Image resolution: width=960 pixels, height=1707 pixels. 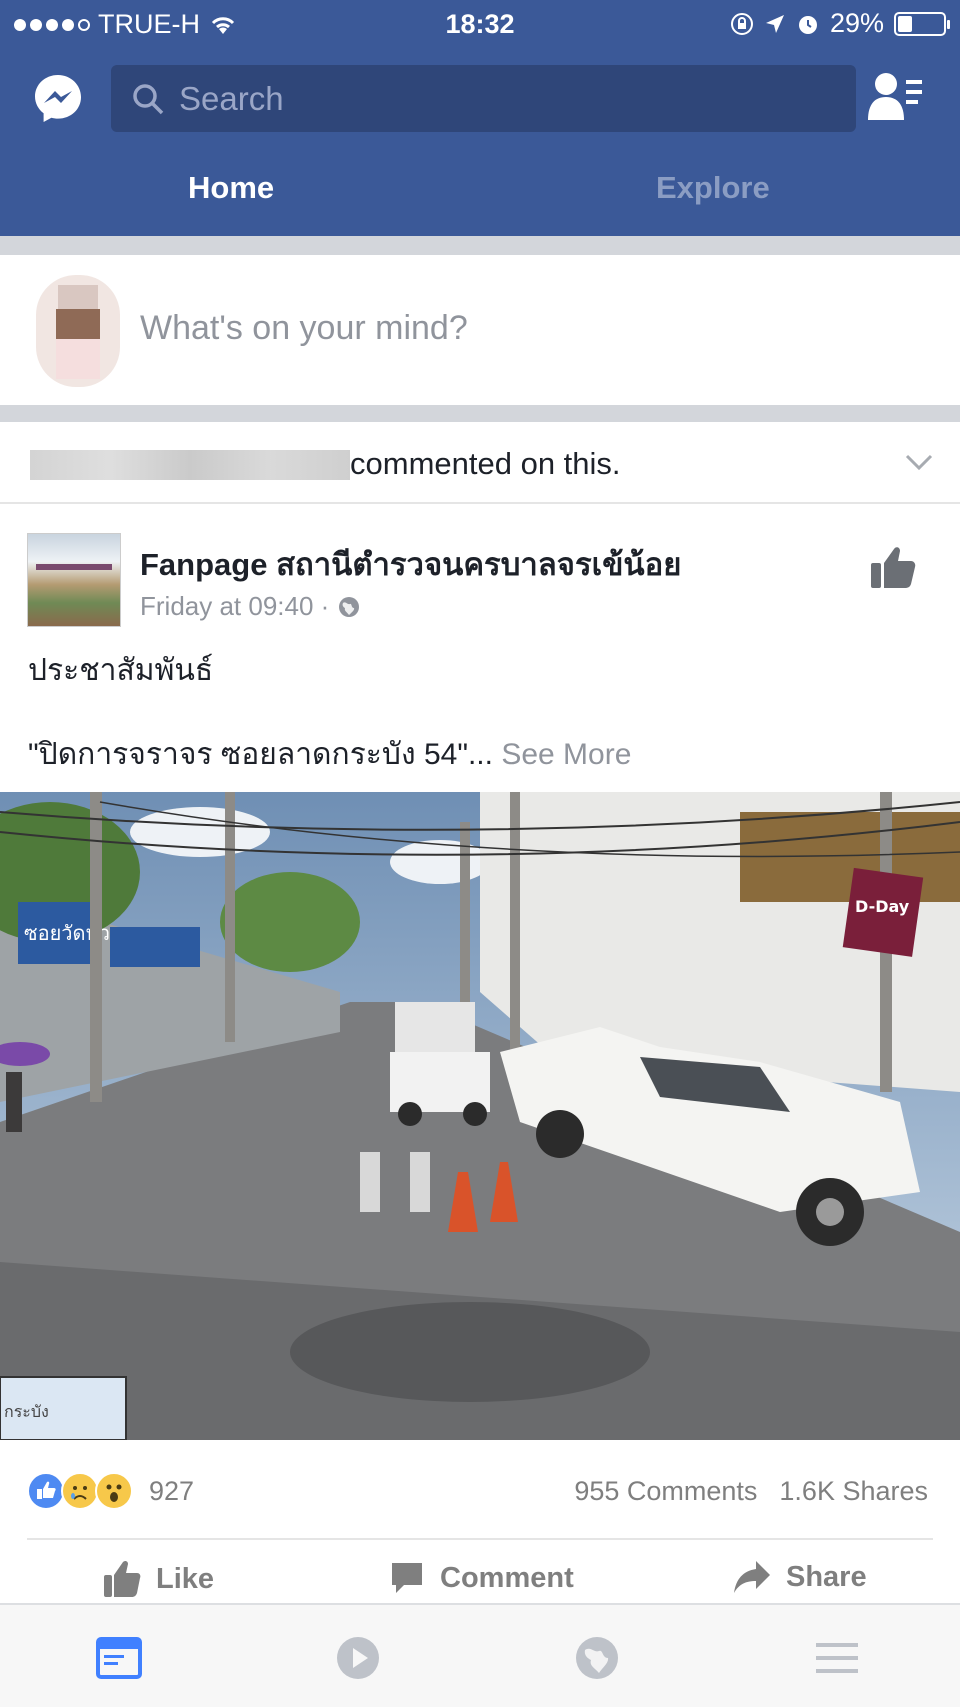 What do you see at coordinates (410, 564) in the screenshot?
I see `page-name: Fanpage สถานีตำรวจนครบาลจรเข้น้อย` at bounding box center [410, 564].